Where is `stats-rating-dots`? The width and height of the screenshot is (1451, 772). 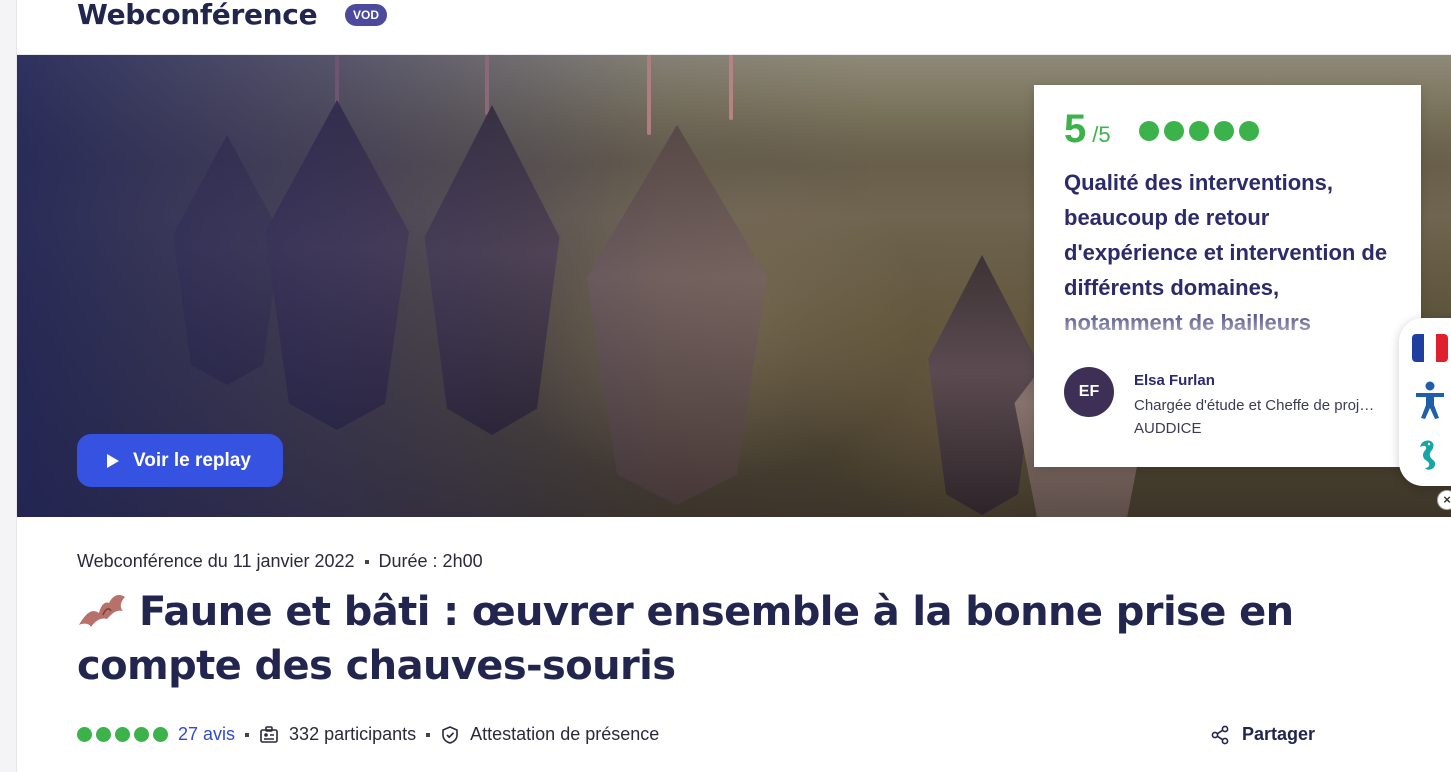 stats-rating-dots is located at coordinates (122, 734).